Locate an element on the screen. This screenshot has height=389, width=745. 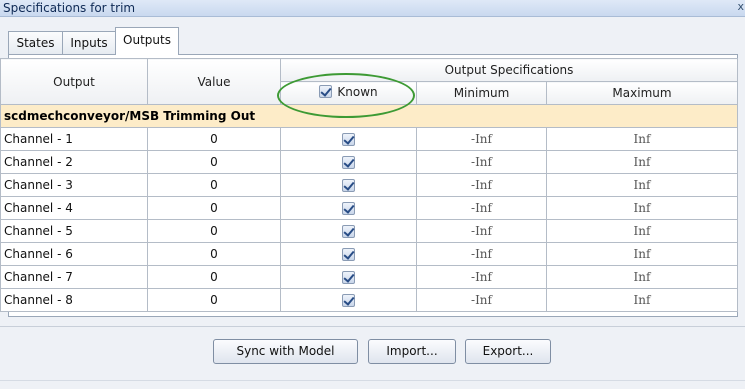
column-header-value: Value is located at coordinates (214, 81).